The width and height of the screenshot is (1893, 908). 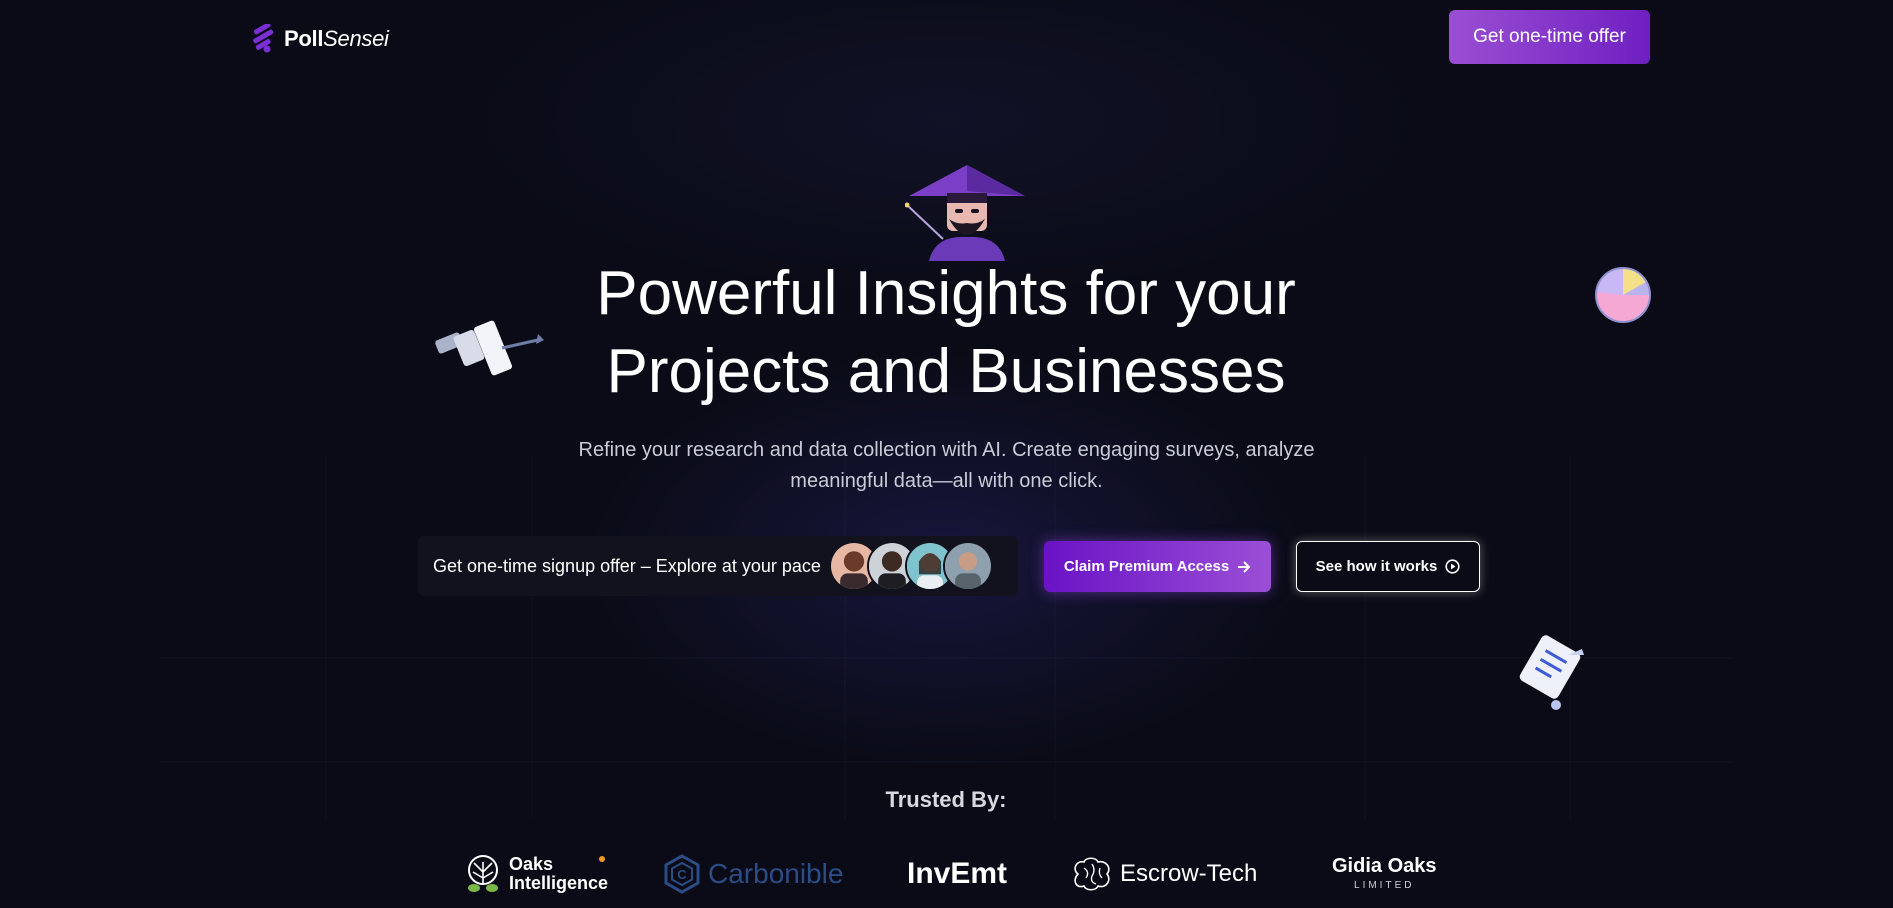 I want to click on logo-text: PollSensei, so click(x=336, y=39).